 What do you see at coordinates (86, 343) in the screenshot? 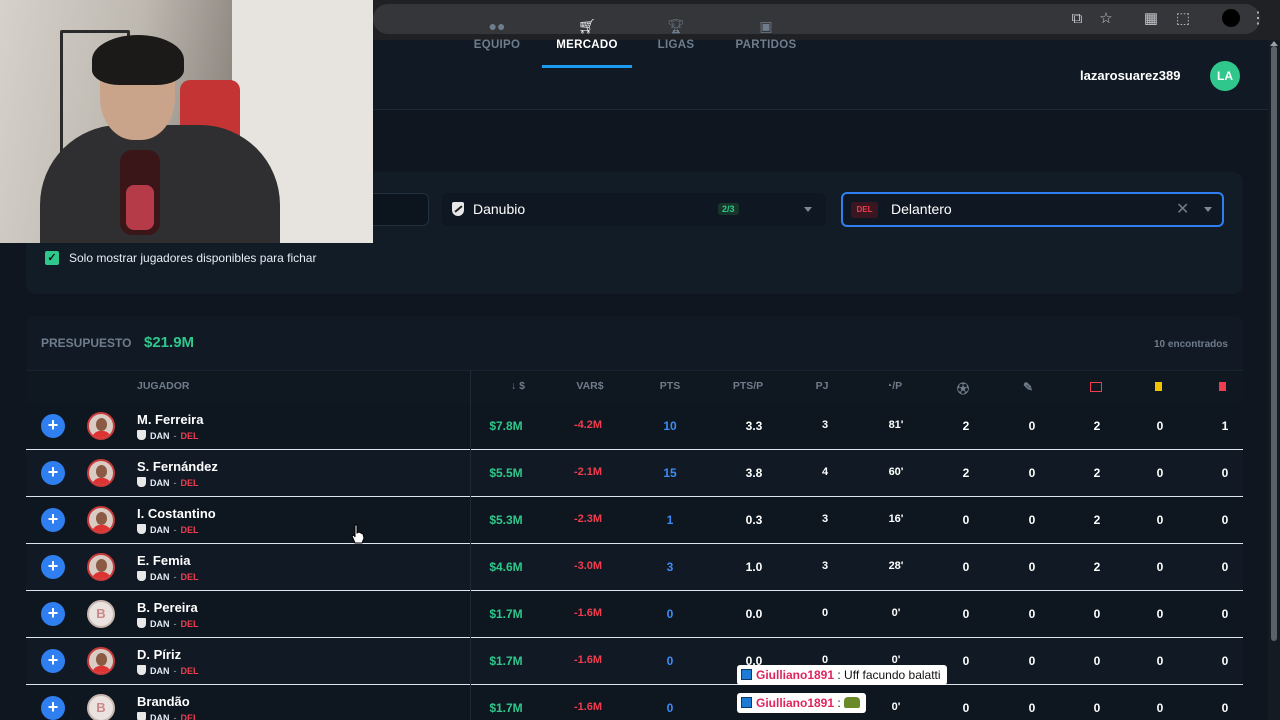
I see `budget-label: PRESUPUESTO` at bounding box center [86, 343].